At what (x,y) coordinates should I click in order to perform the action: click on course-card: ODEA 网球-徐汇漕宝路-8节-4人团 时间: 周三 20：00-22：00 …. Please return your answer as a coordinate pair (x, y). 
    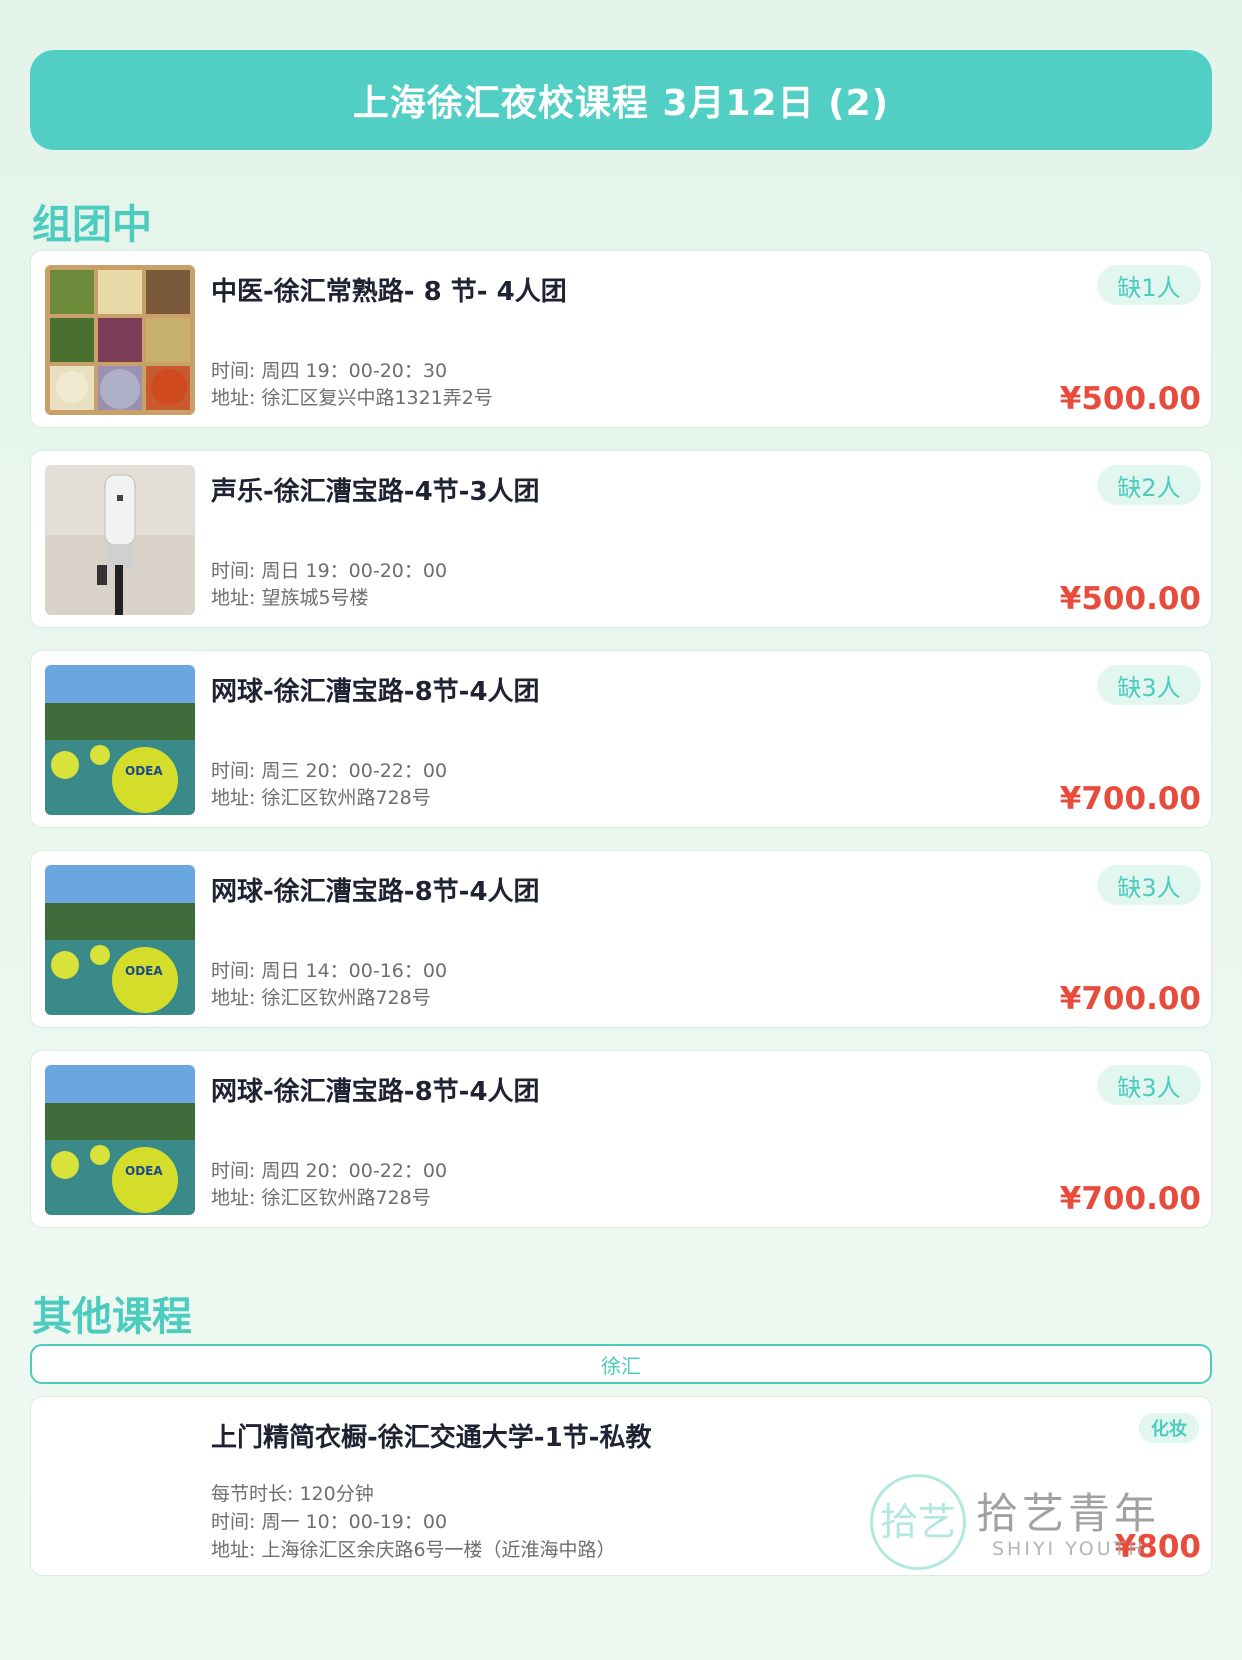
    Looking at the image, I should click on (621, 739).